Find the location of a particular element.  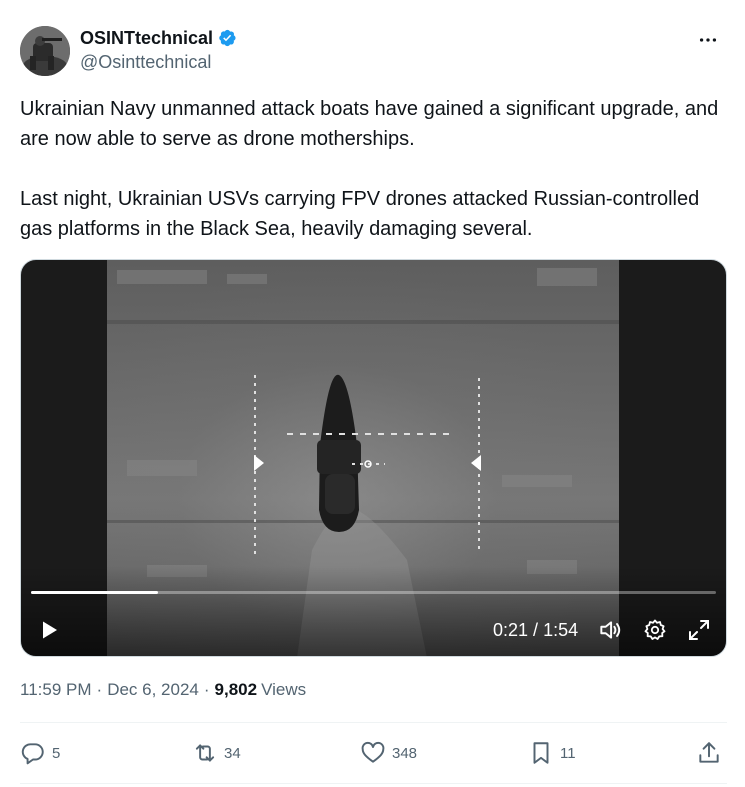

bookmark-icon is located at coordinates (541, 753).